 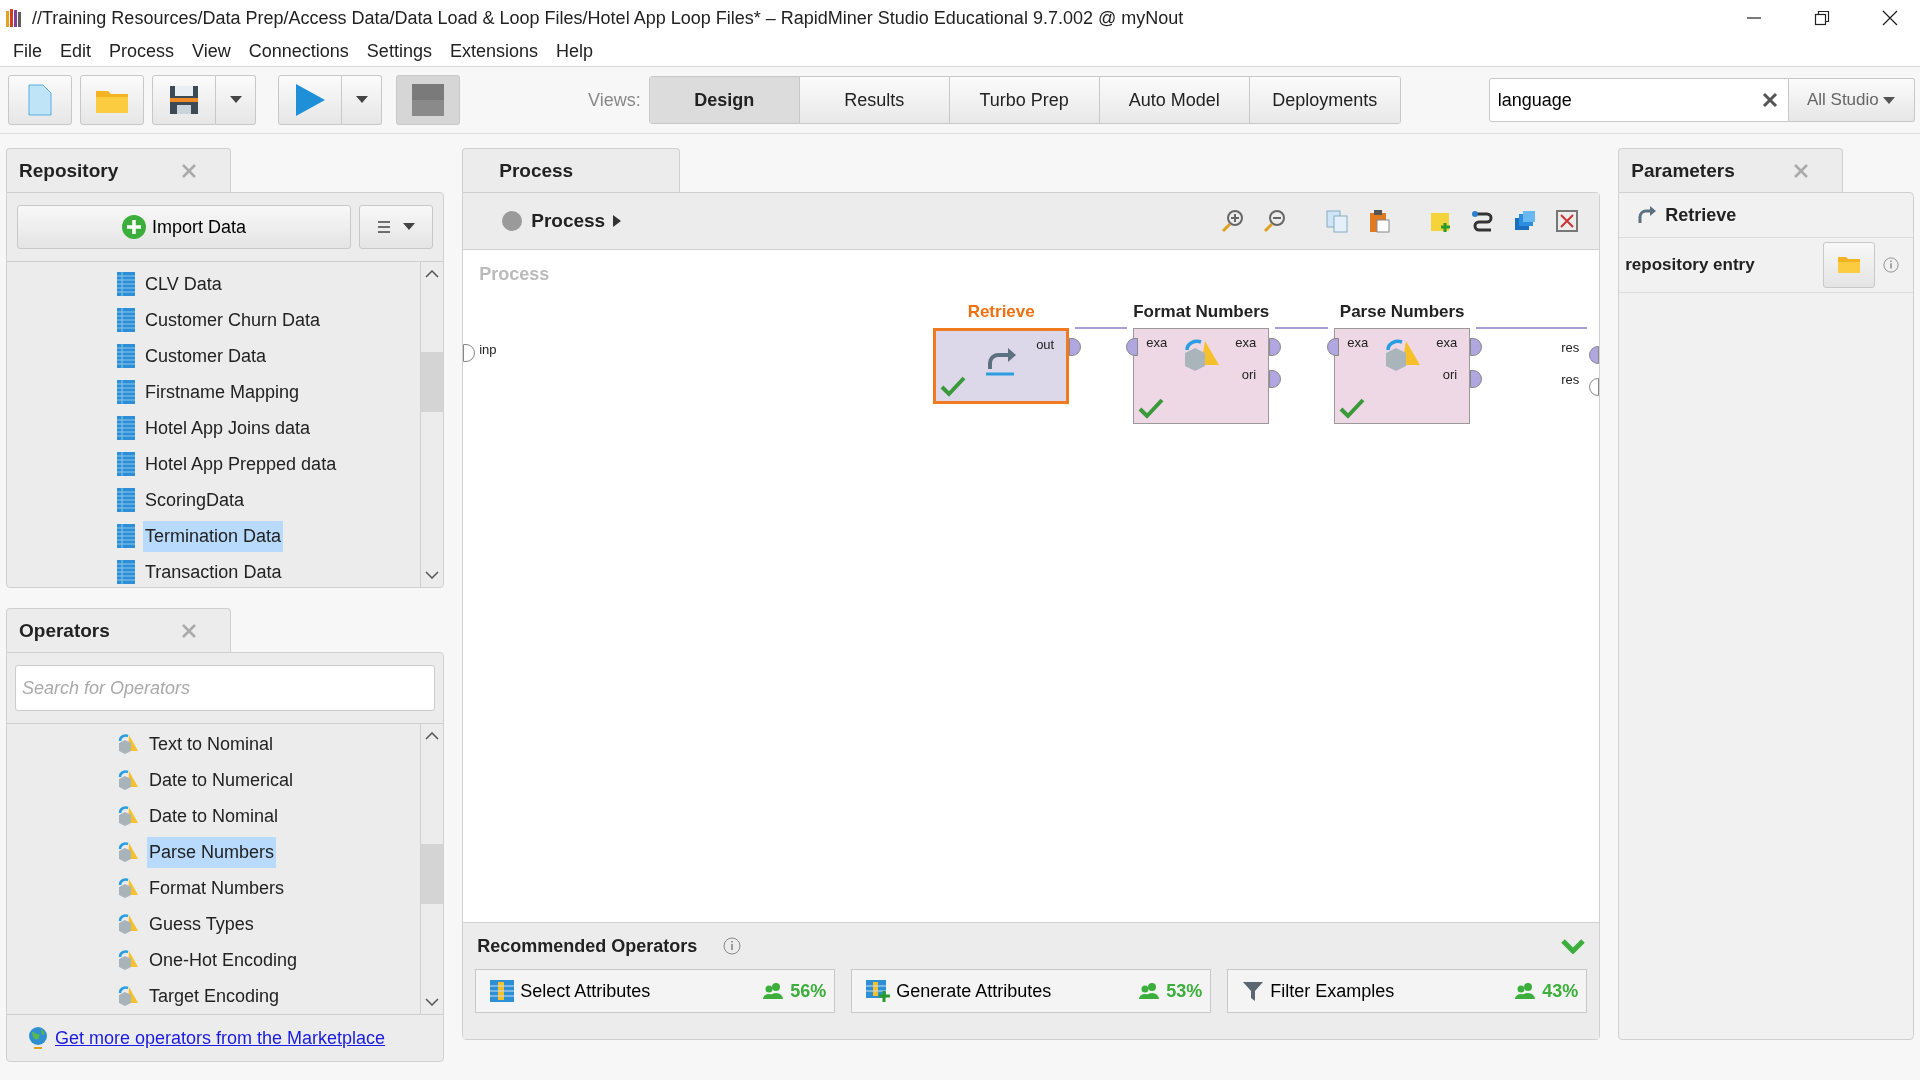 I want to click on repository-item: Customer Data, so click(x=206, y=356).